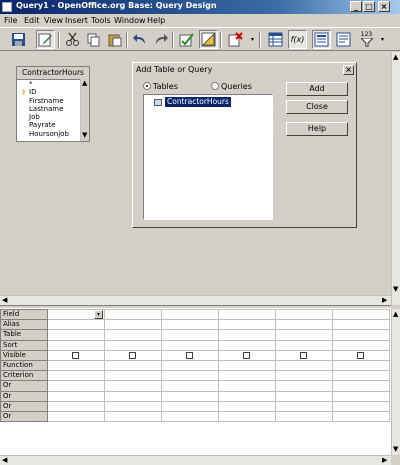  Describe the element at coordinates (76, 20) in the screenshot. I see `menu-insert: Insert` at that location.